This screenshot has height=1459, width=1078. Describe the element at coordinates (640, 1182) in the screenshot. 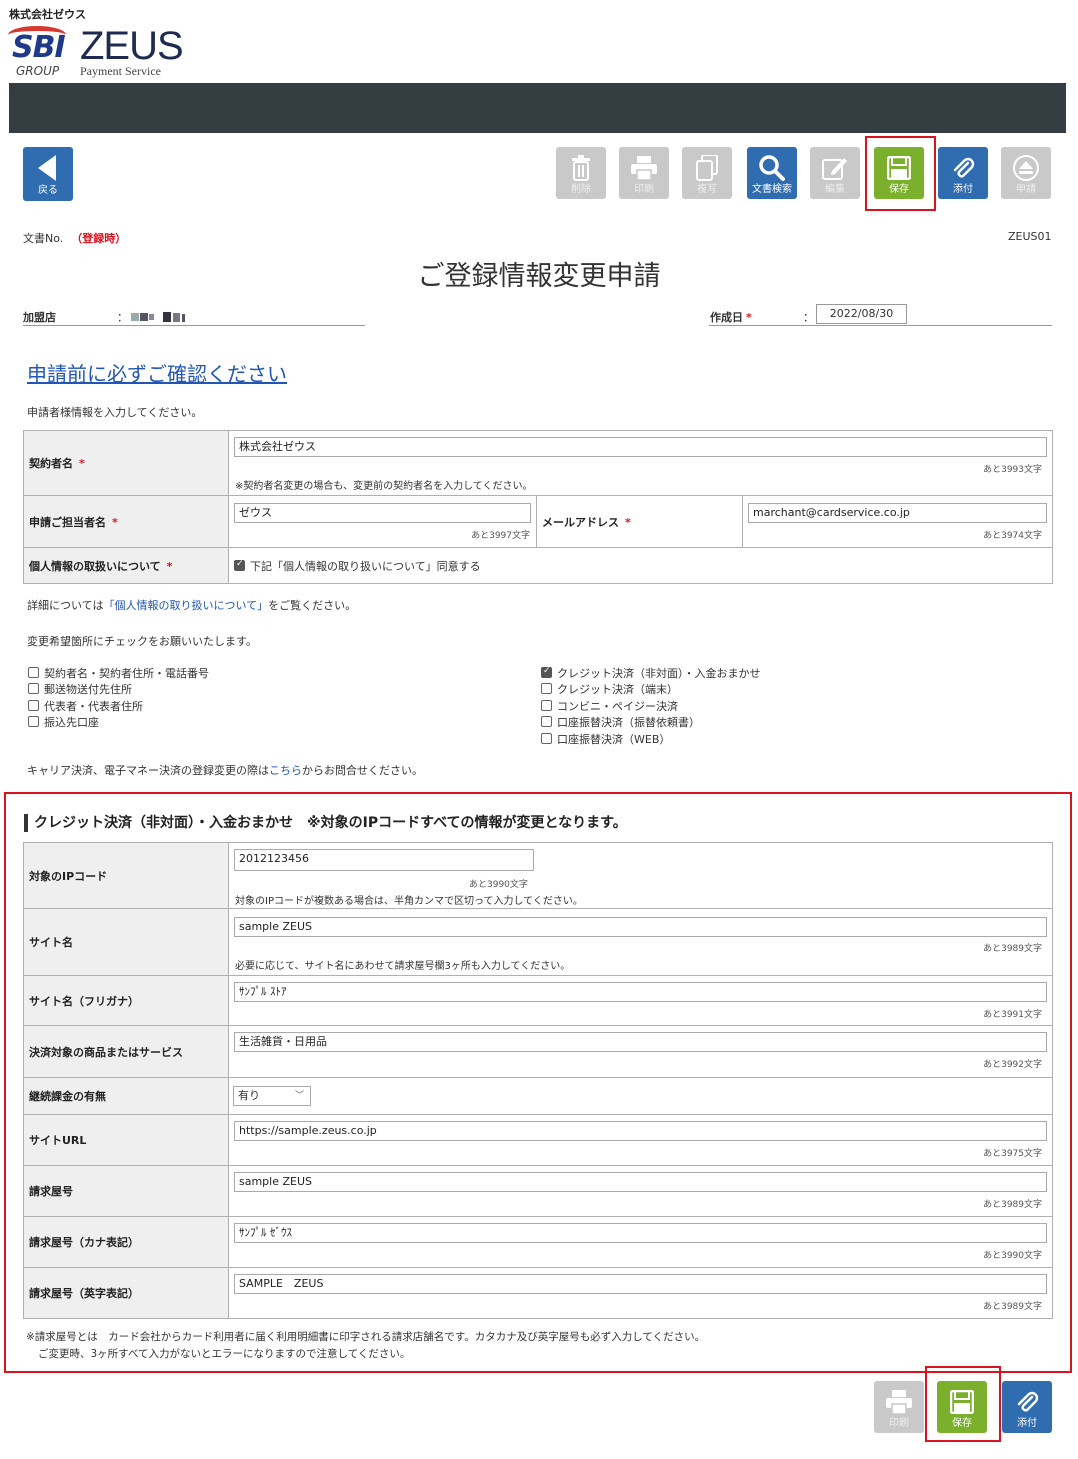

I see `billing-input: sample ZEUS` at that location.